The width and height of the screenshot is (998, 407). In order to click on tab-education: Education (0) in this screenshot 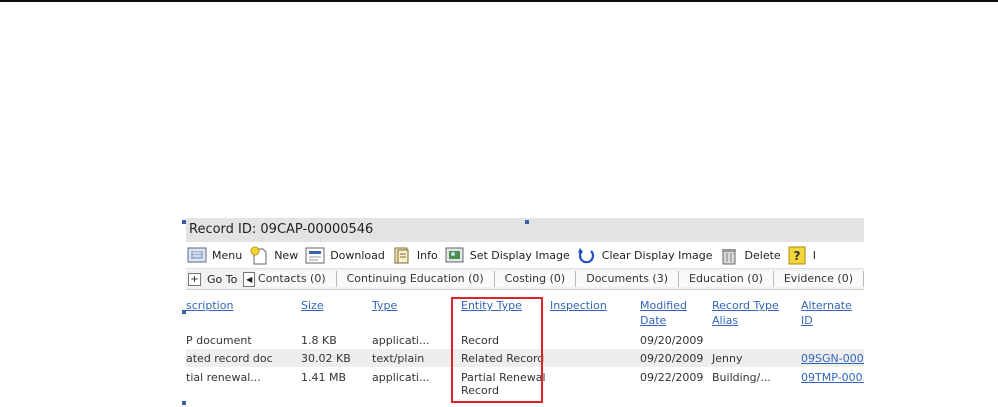, I will do `click(726, 279)`.